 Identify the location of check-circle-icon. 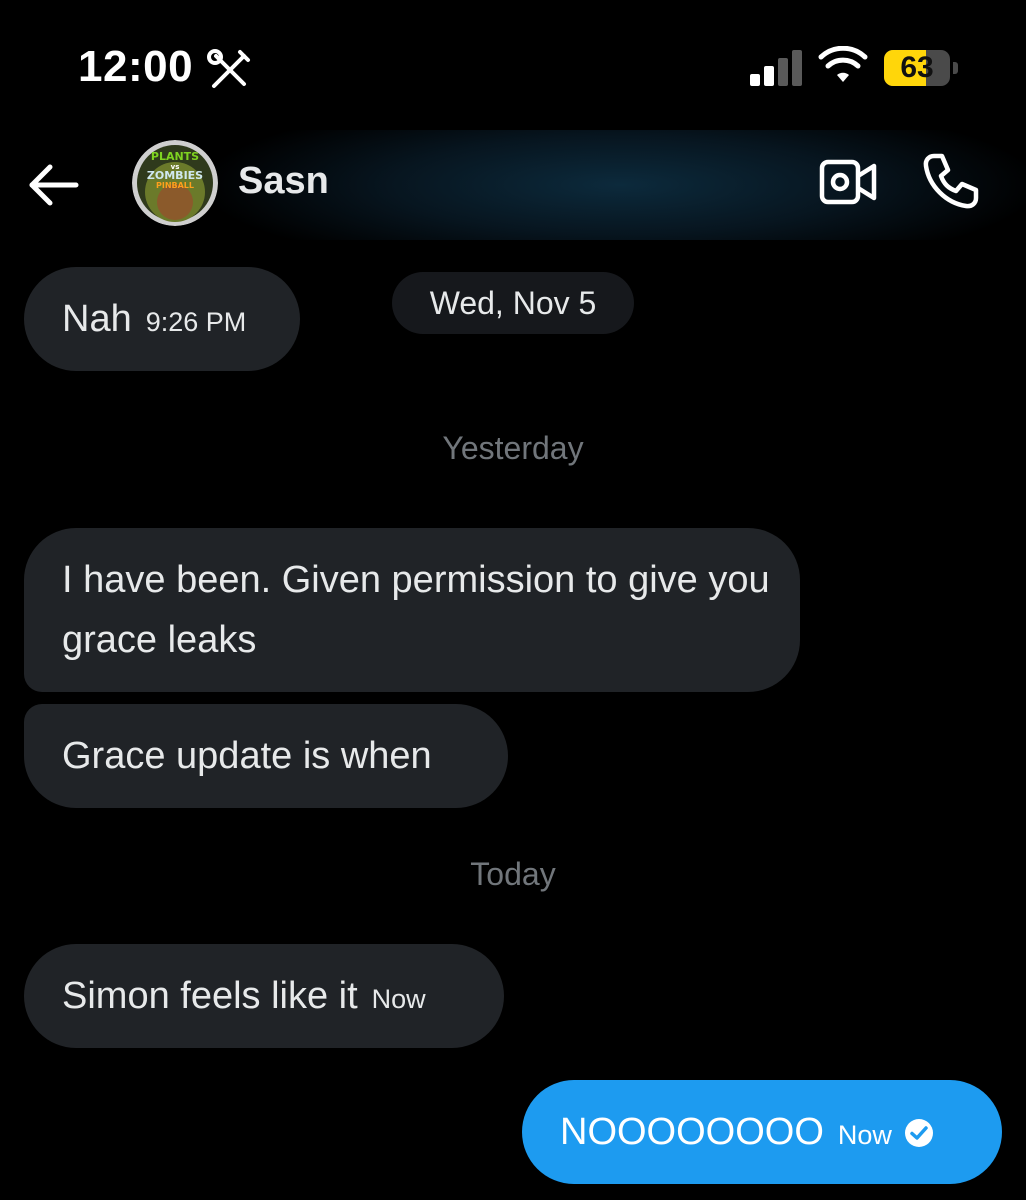
(918, 1133).